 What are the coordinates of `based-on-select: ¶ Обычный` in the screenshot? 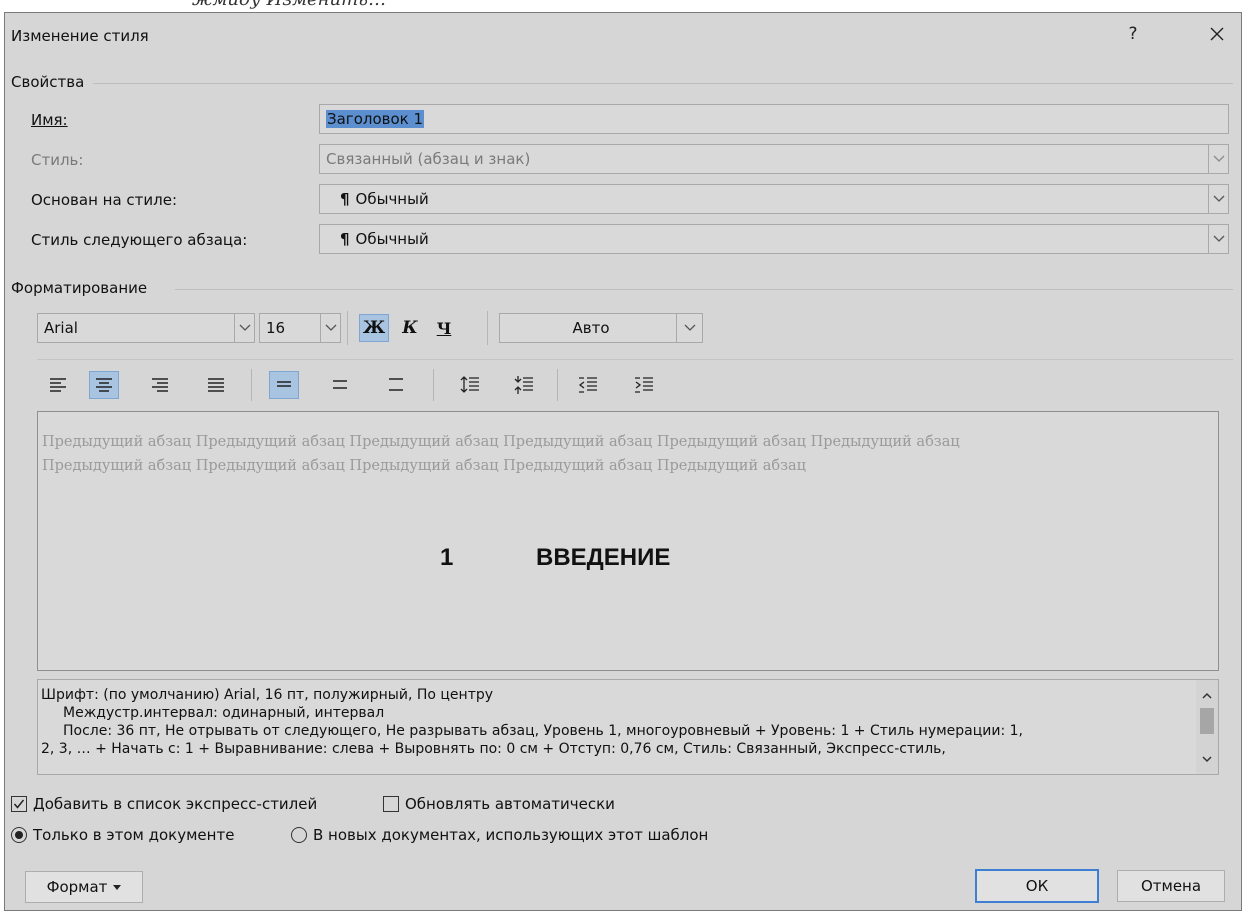 It's located at (774, 199).